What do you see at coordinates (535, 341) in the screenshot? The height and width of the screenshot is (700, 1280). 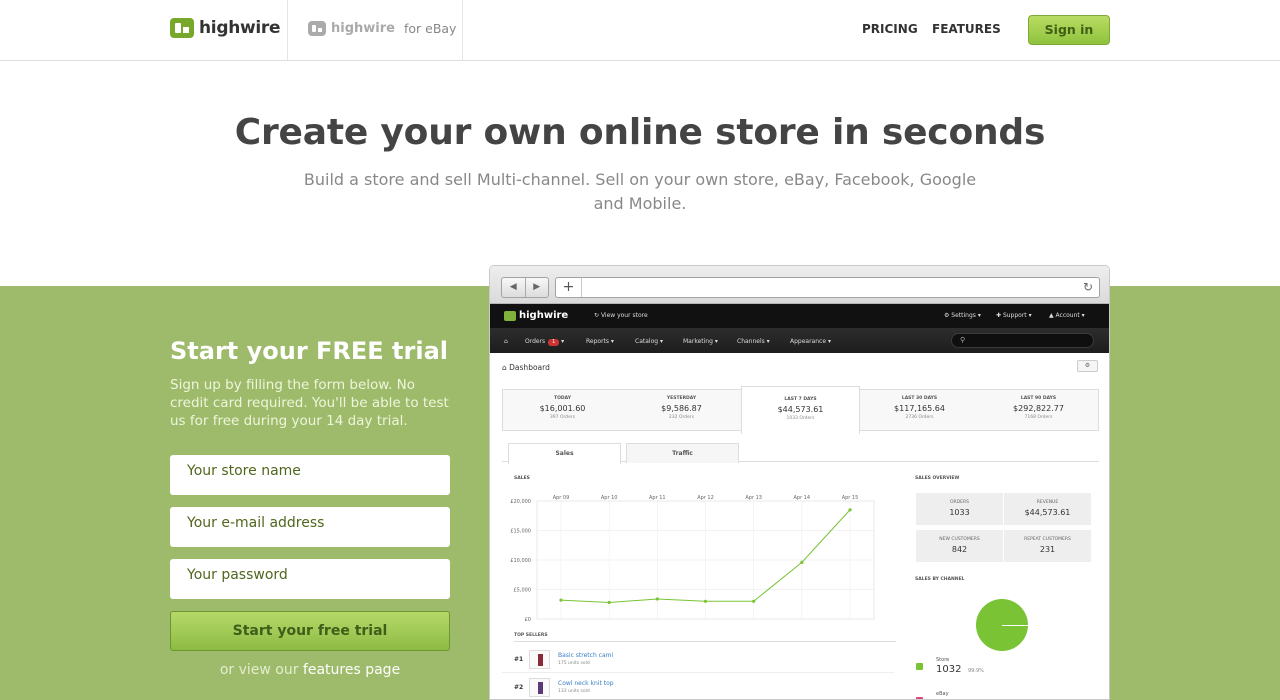 I see `menu-orders-label: Orders` at bounding box center [535, 341].